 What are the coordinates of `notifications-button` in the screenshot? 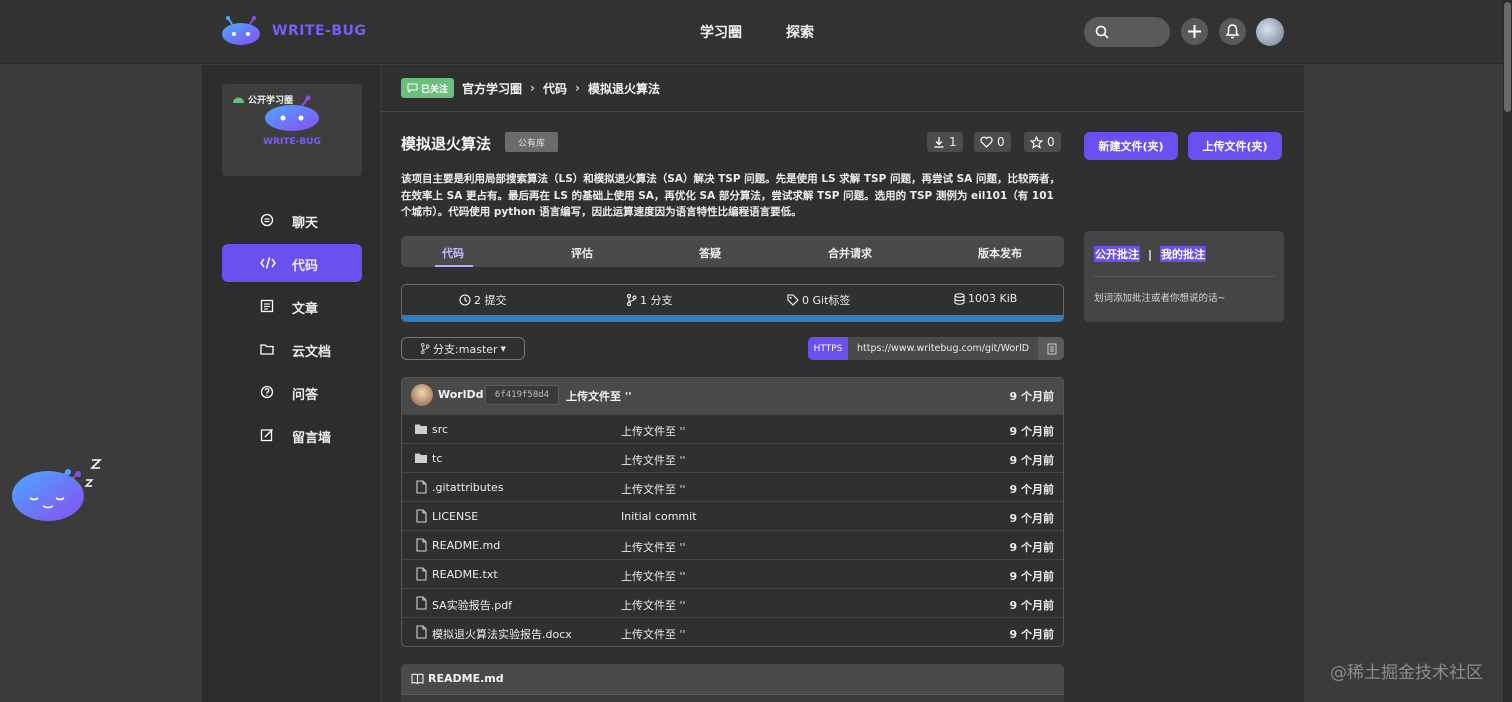 It's located at (1232, 31).